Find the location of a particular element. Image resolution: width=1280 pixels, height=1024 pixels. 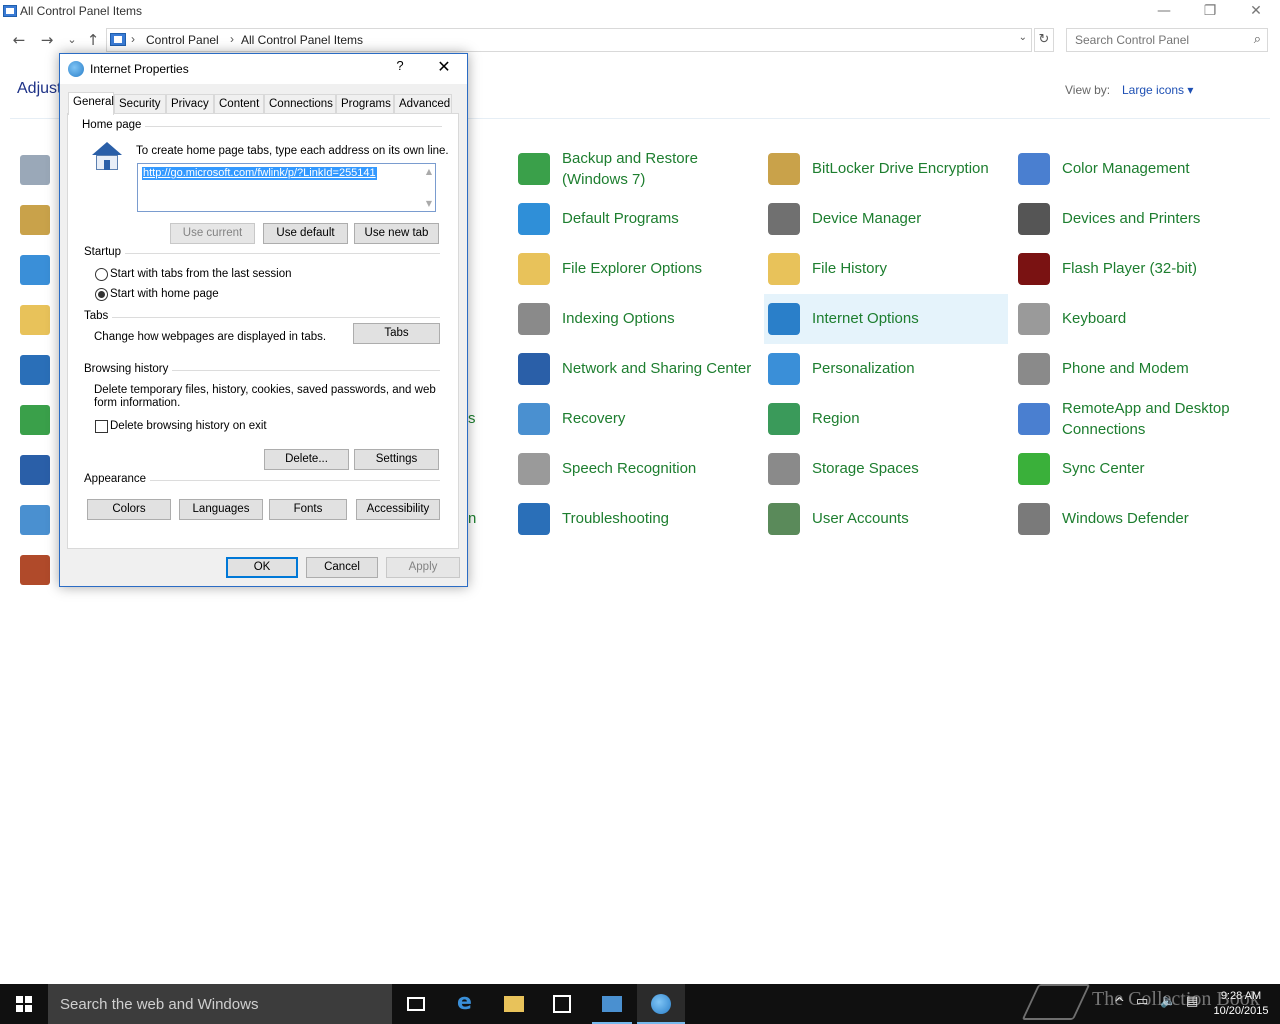

internet-properties-taskbar-button is located at coordinates (661, 1004).